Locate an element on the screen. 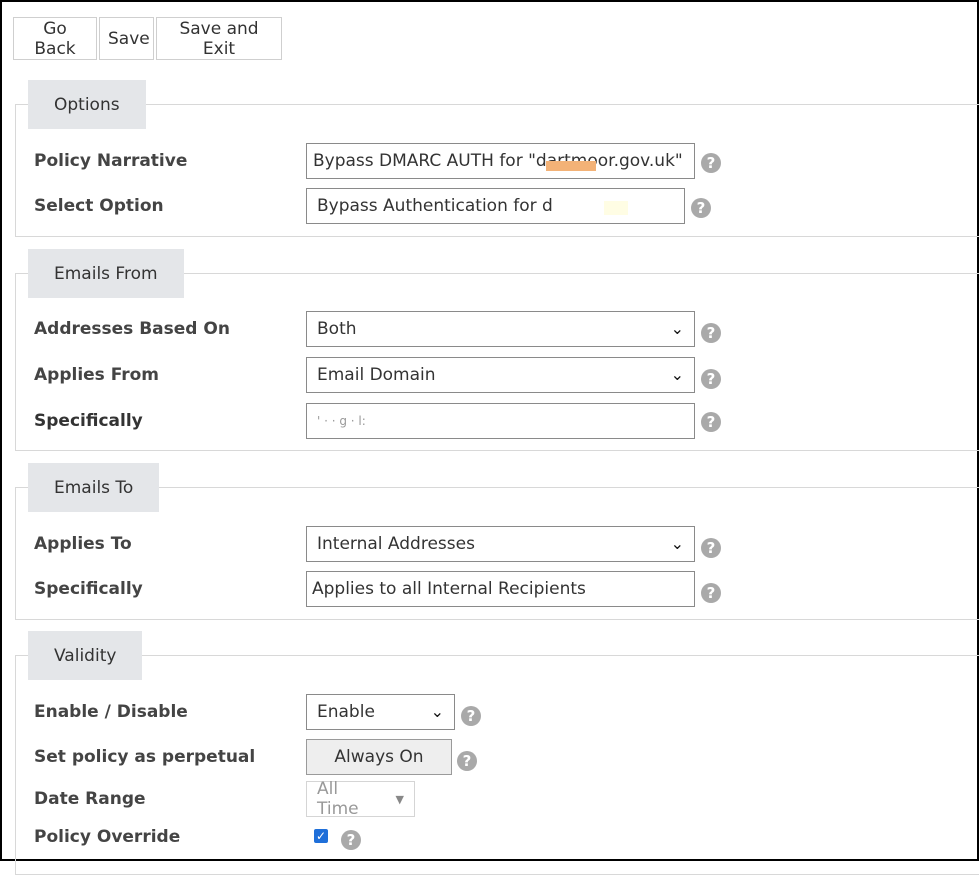  toolbar: Go Back Save Save and Exit is located at coordinates (148, 38).